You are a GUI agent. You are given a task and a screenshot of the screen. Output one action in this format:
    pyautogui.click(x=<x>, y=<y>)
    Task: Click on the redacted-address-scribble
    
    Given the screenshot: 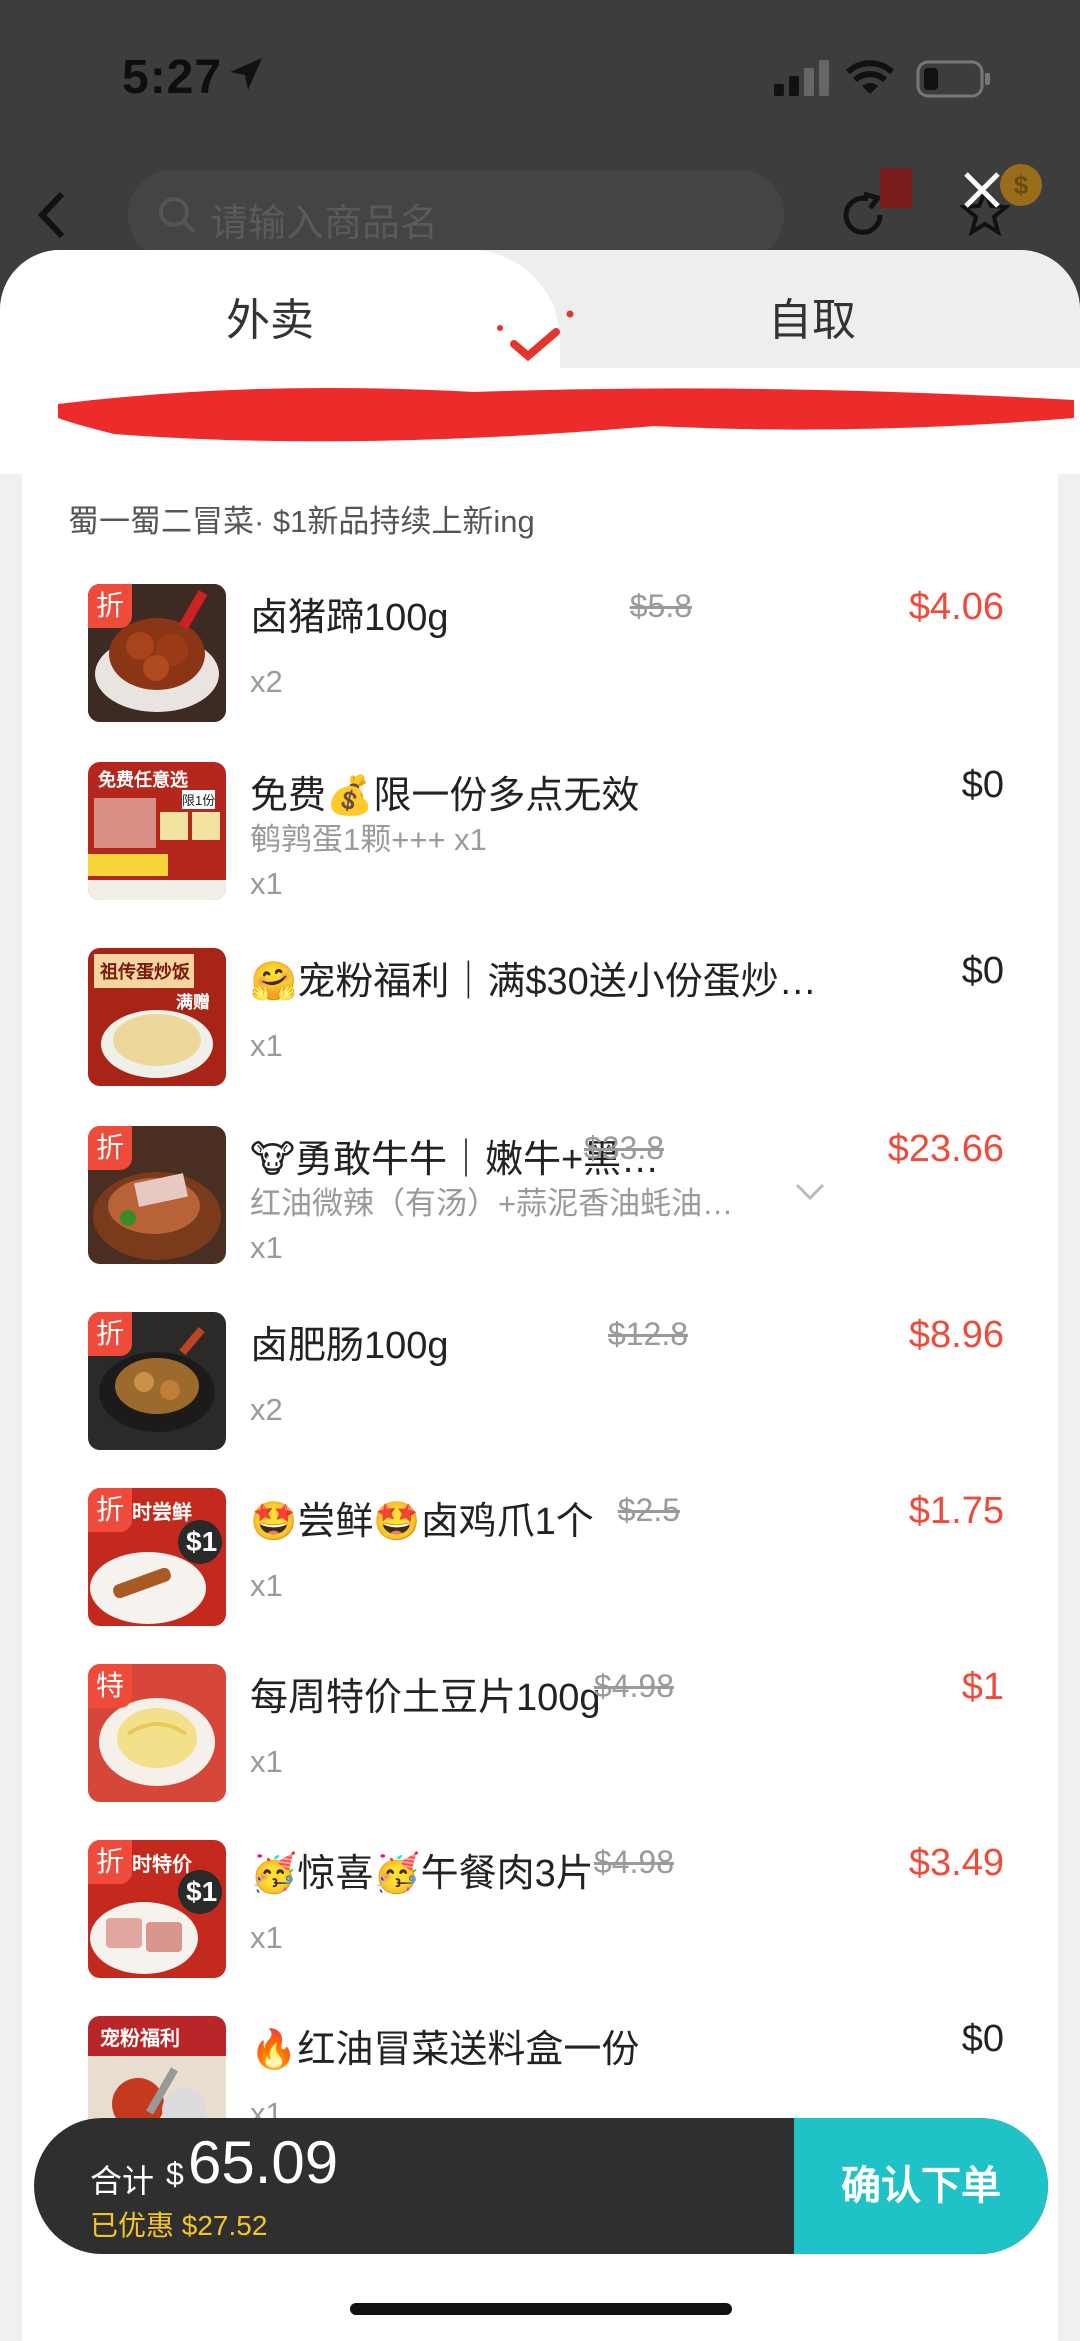 What is the action you would take?
    pyautogui.click(x=566, y=415)
    